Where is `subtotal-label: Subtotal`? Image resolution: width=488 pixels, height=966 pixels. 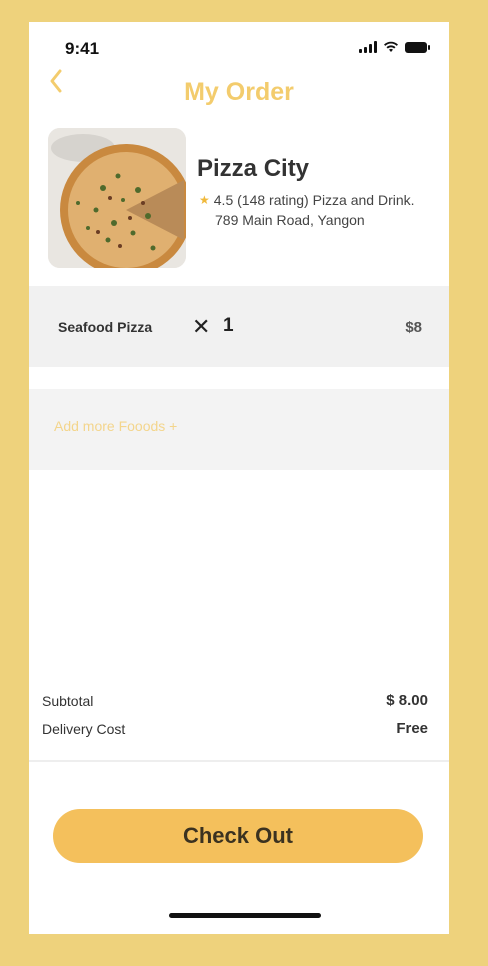 subtotal-label: Subtotal is located at coordinates (68, 700).